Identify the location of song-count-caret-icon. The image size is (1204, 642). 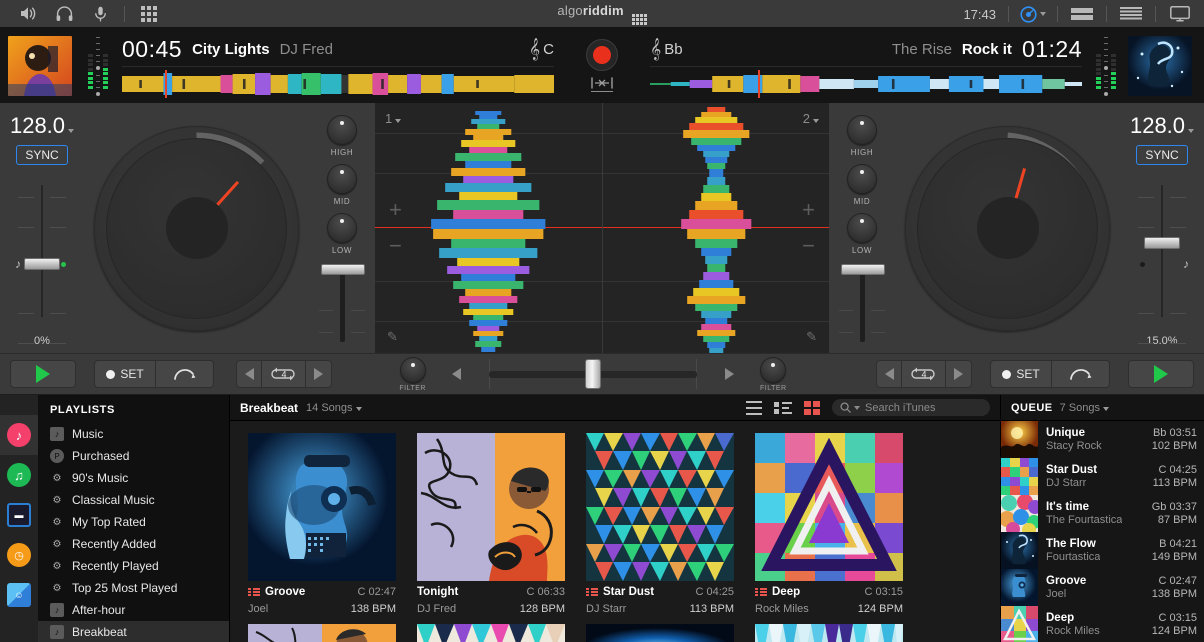
(358, 408).